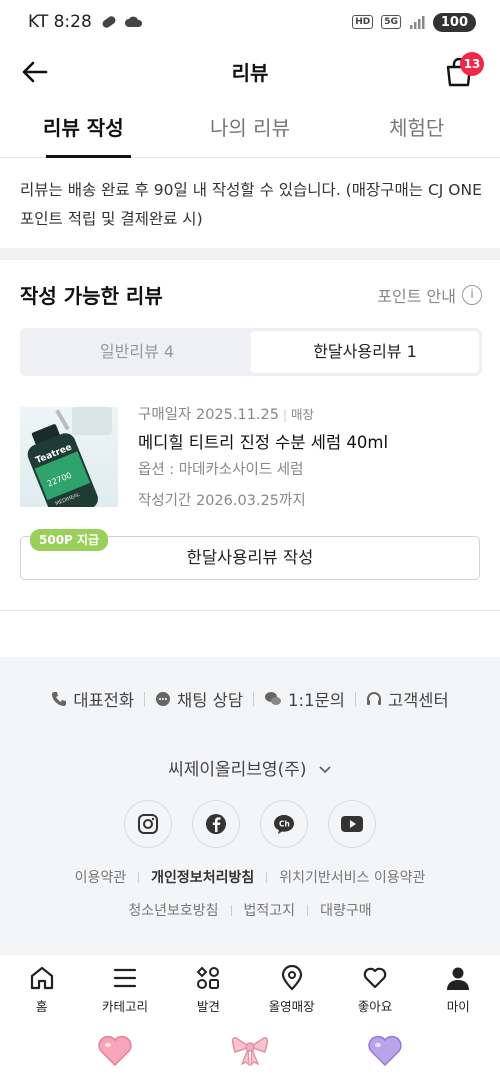 The image size is (500, 1083). What do you see at coordinates (251, 294) in the screenshot?
I see `available-reviews-header: 작성 가능한 리뷰 포인트 안내 i` at bounding box center [251, 294].